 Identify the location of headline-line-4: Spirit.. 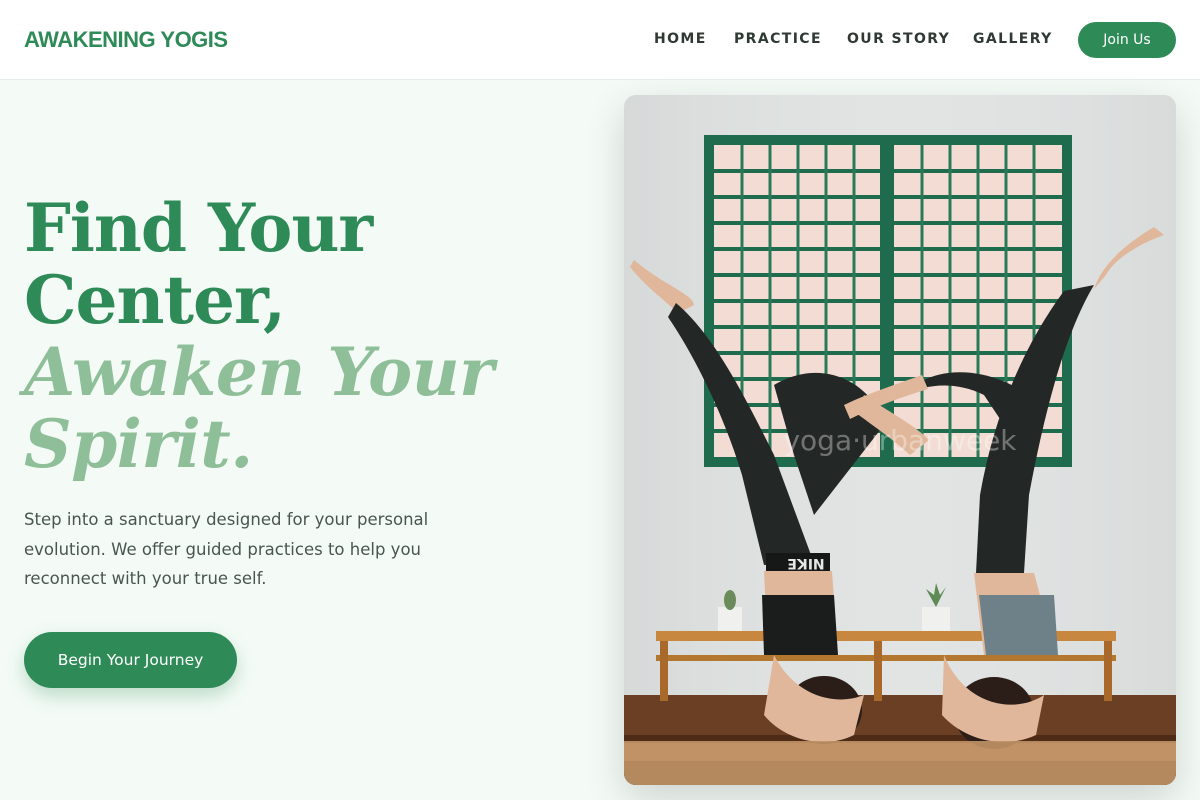
(138, 444).